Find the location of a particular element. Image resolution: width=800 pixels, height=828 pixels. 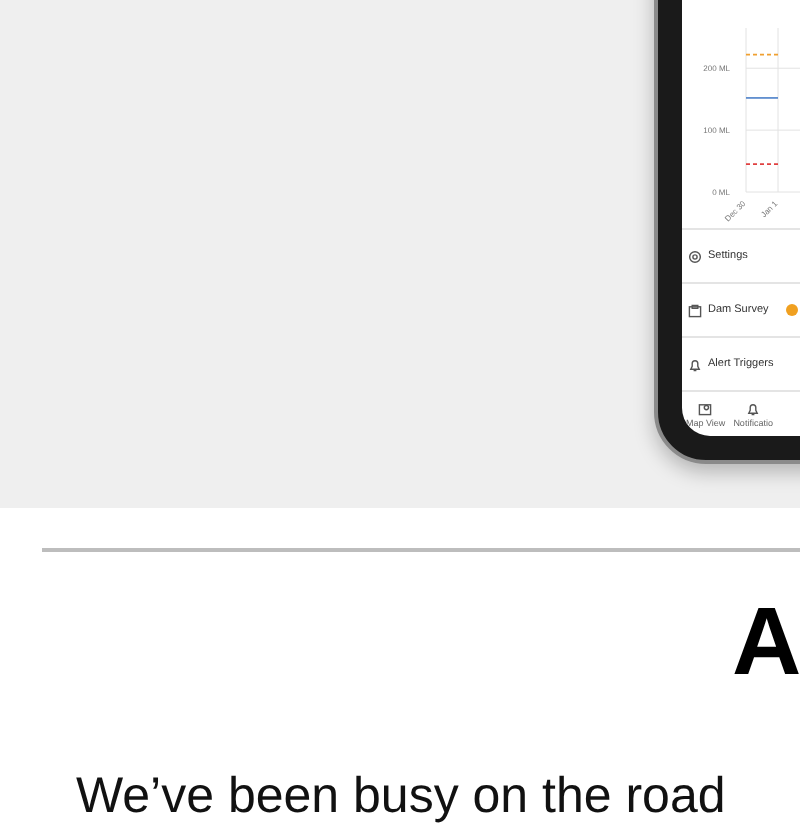

section-heading: A is located at coordinates (766, 644).